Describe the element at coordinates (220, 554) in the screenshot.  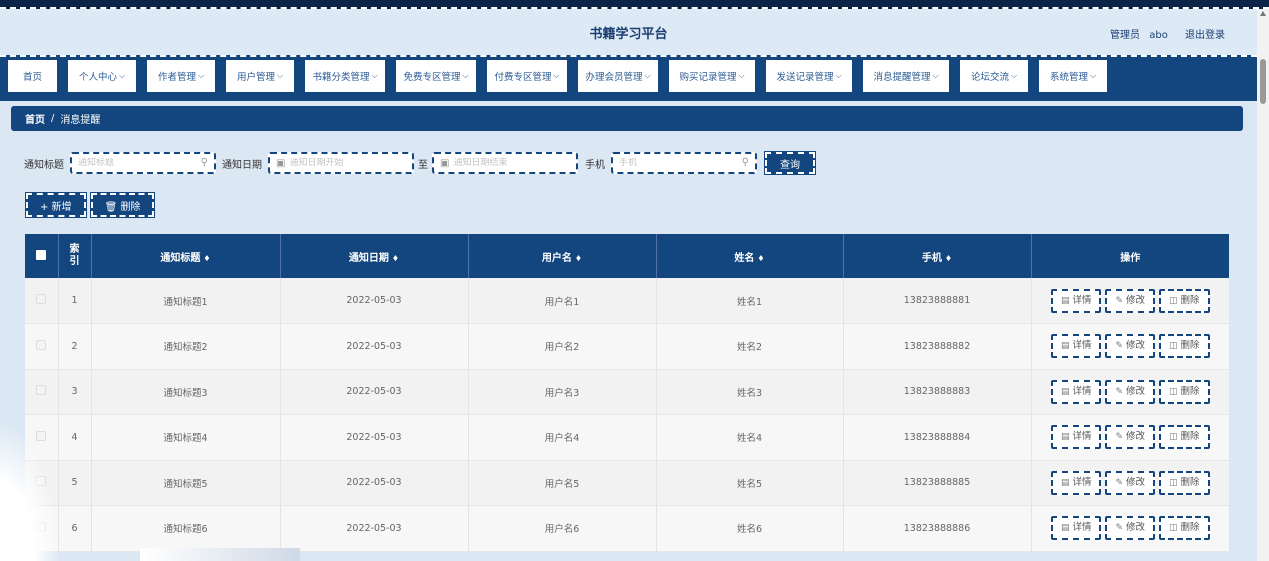
I see `background-decoration` at that location.